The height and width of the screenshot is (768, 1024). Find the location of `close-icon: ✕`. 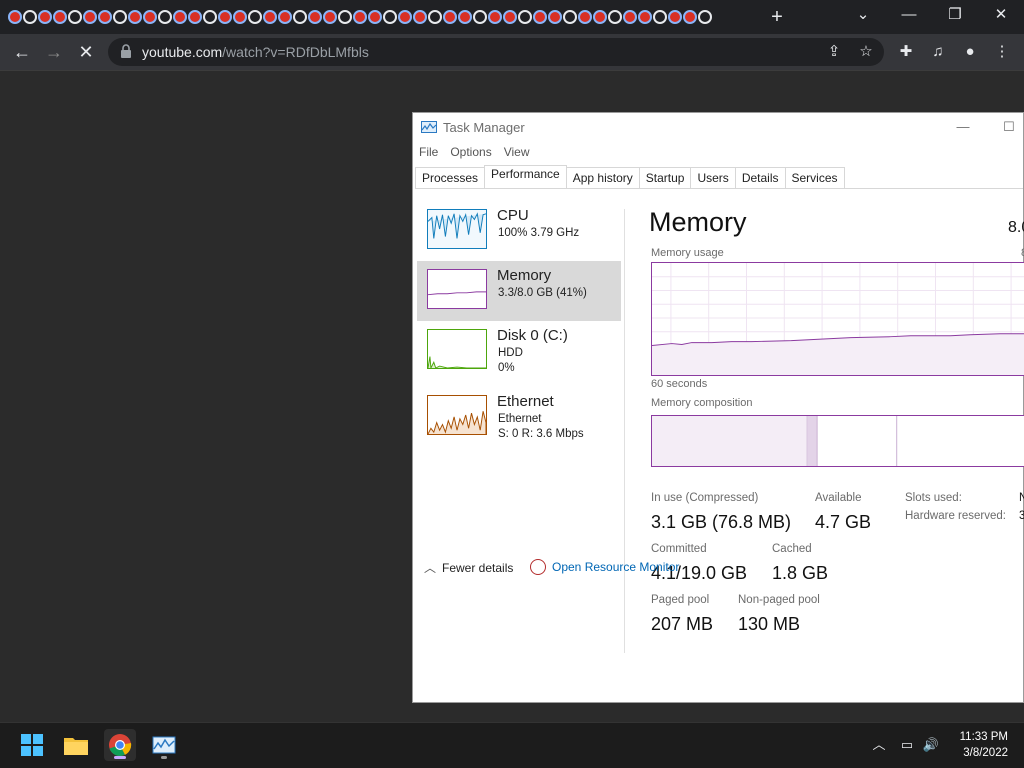

close-icon: ✕ is located at coordinates (1001, 15).